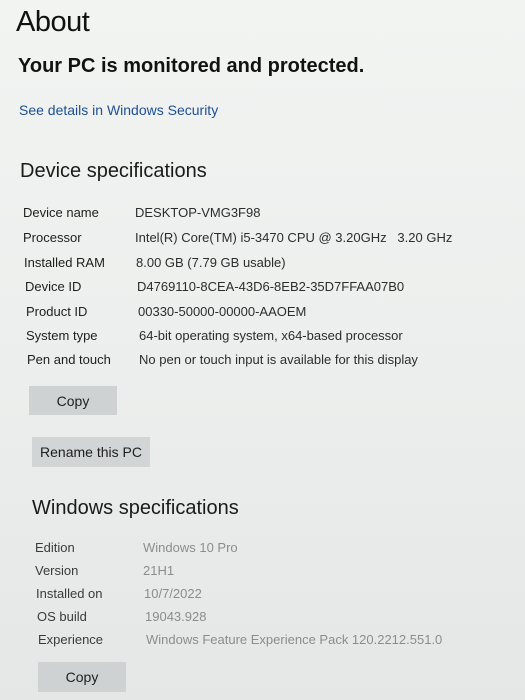 The image size is (525, 700). Describe the element at coordinates (52, 237) in the screenshot. I see `spec-label: Processor` at that location.